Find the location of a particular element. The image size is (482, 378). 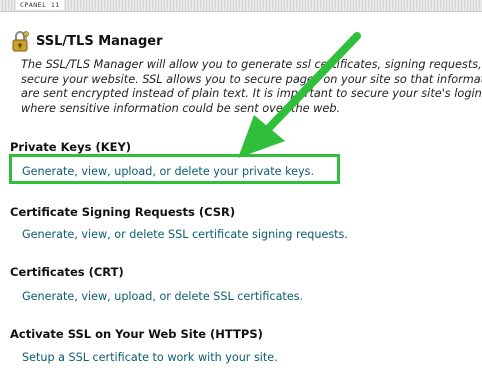

page-header: SSL/TLS Manager is located at coordinates (86, 41).